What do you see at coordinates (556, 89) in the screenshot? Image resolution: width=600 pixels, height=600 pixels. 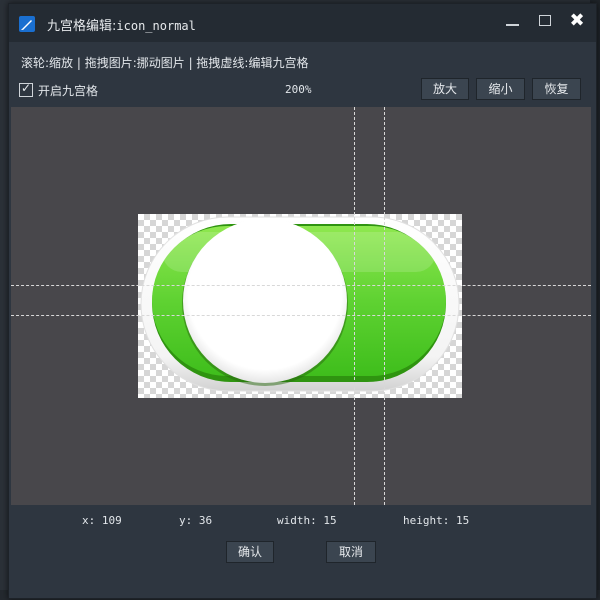 I see `reset-button: 恢复` at bounding box center [556, 89].